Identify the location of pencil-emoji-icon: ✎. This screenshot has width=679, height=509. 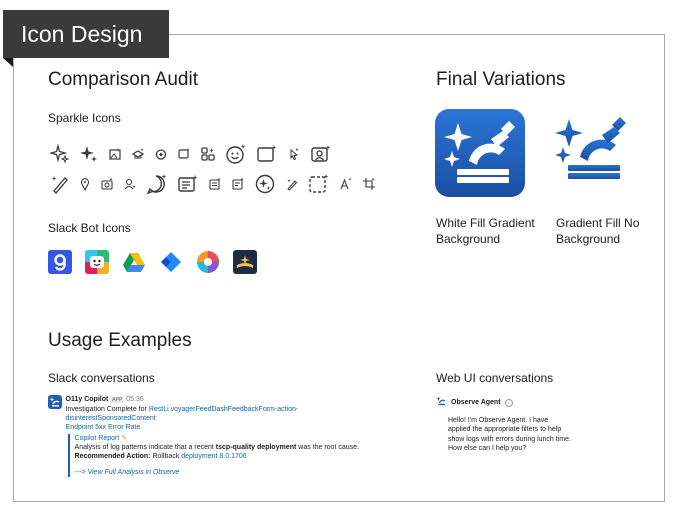
(124, 438).